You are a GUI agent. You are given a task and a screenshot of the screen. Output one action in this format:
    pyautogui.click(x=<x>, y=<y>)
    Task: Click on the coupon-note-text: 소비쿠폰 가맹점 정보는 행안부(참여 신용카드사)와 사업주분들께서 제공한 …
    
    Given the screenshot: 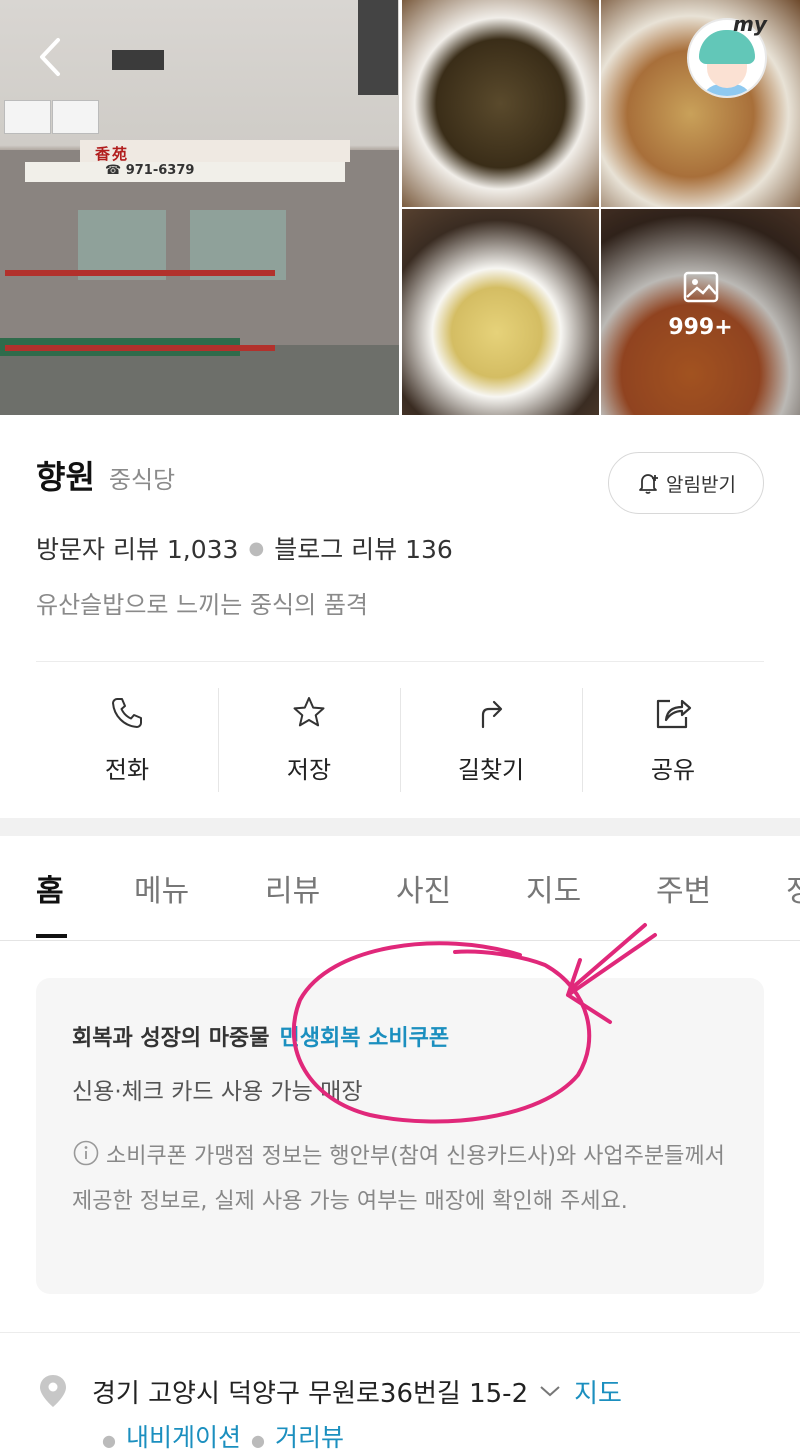 What is the action you would take?
    pyautogui.click(x=398, y=1179)
    